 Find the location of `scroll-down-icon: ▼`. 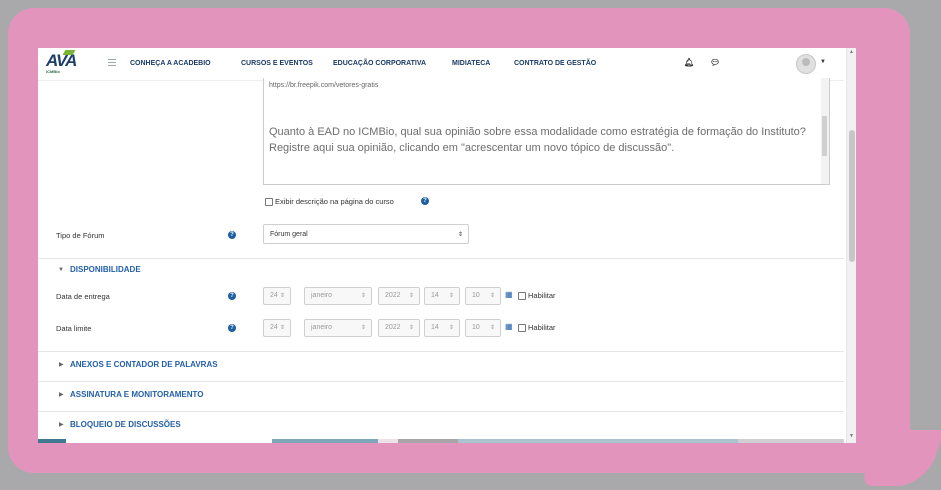

scroll-down-icon: ▼ is located at coordinates (851, 436).